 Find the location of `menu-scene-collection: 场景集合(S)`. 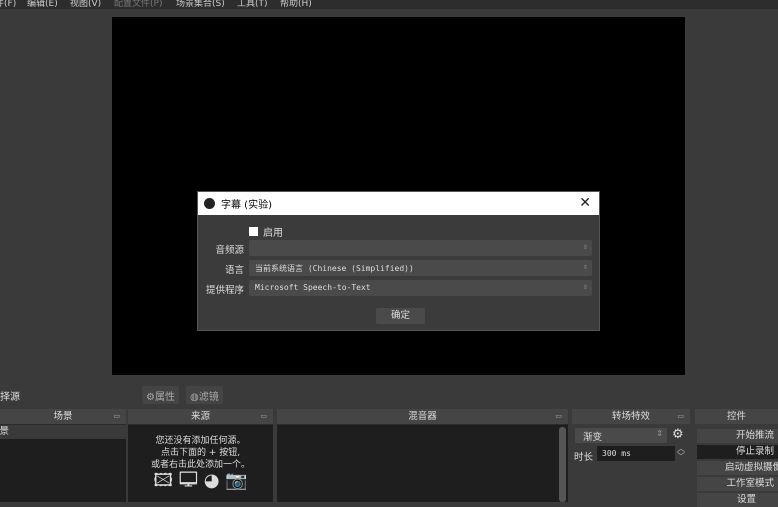

menu-scene-collection: 场景集合(S) is located at coordinates (200, 4).